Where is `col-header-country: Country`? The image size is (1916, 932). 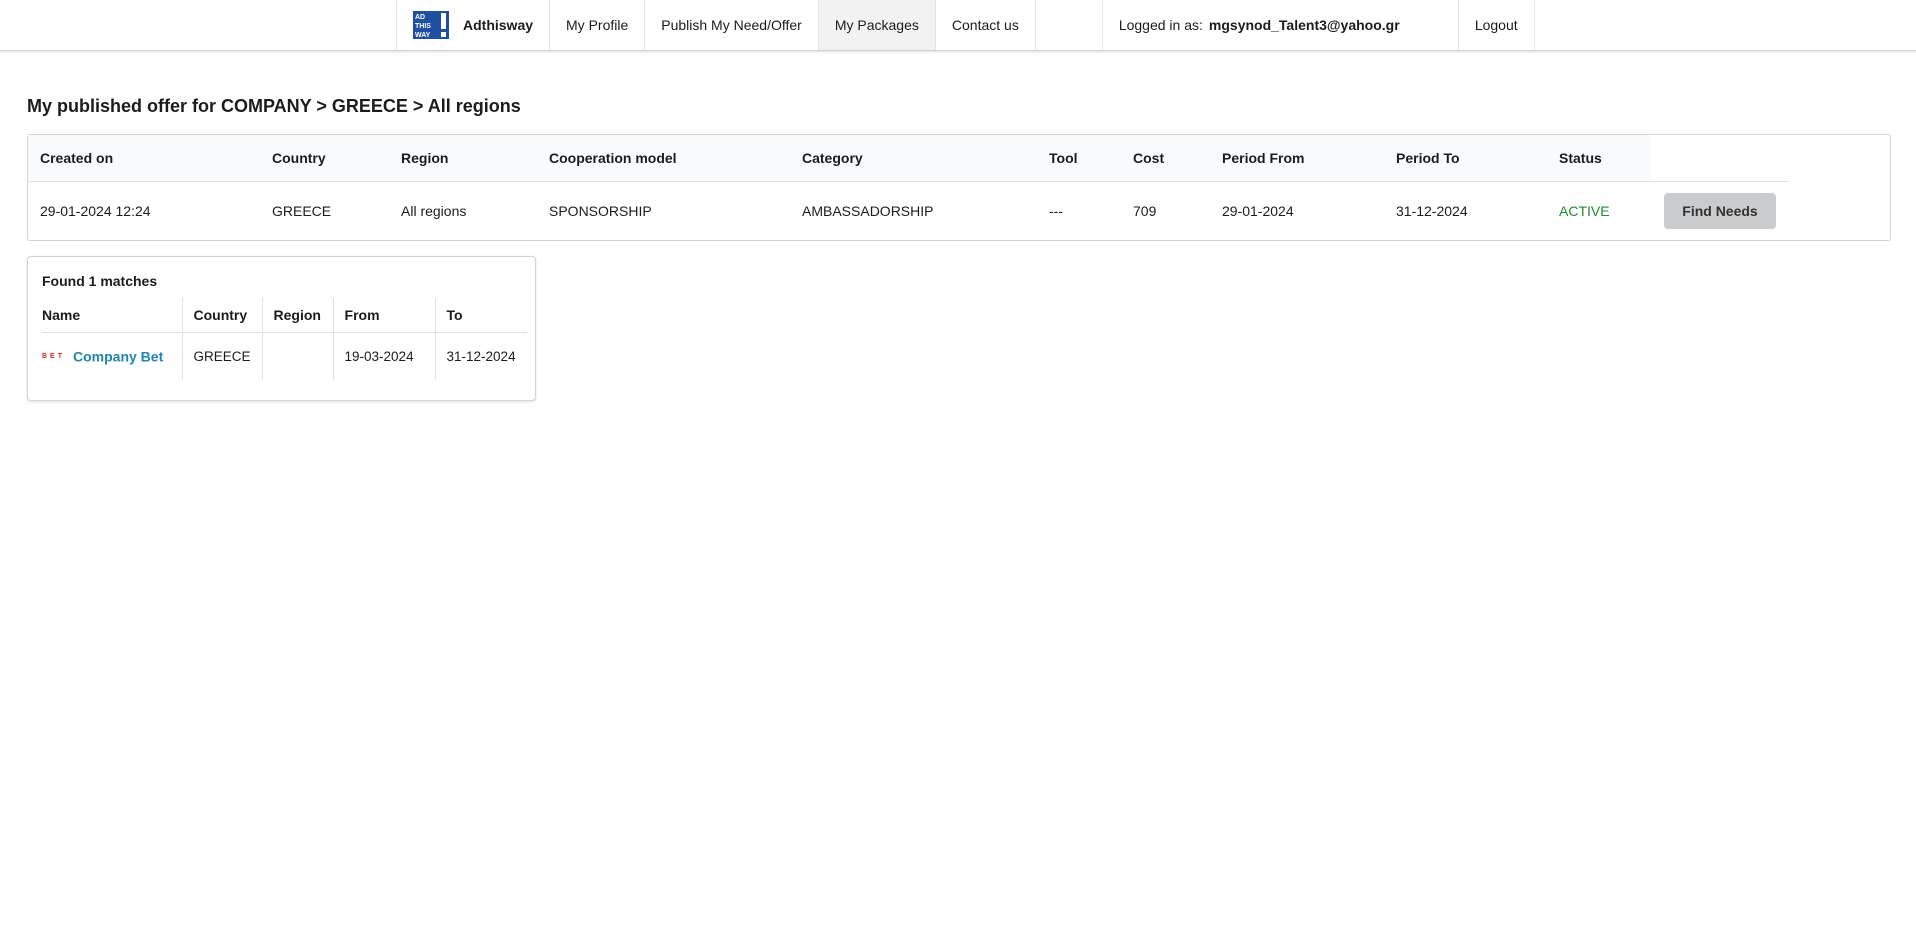
col-header-country: Country is located at coordinates (324, 158).